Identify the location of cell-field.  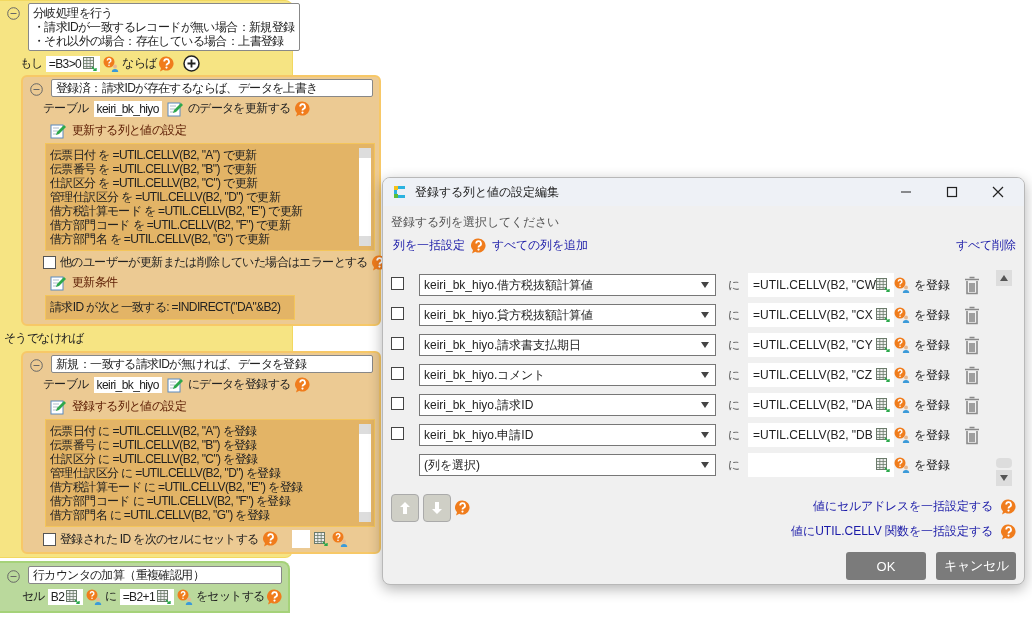
(300, 539).